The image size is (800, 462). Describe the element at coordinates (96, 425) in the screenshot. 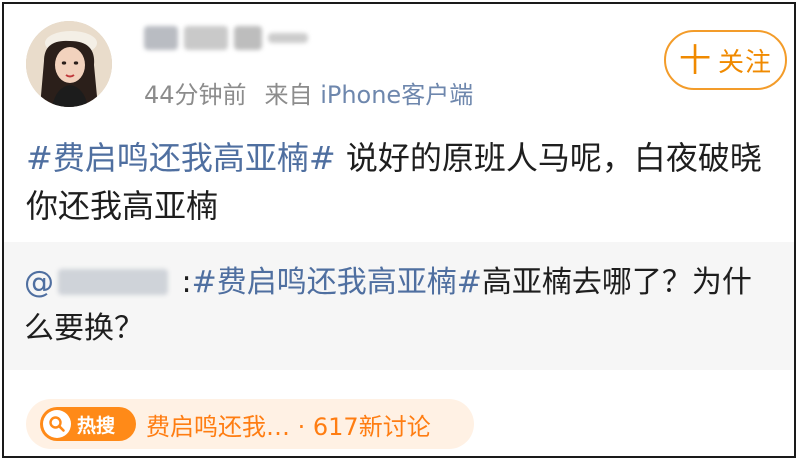

I see `hot-search-badge-label: 热搜` at that location.